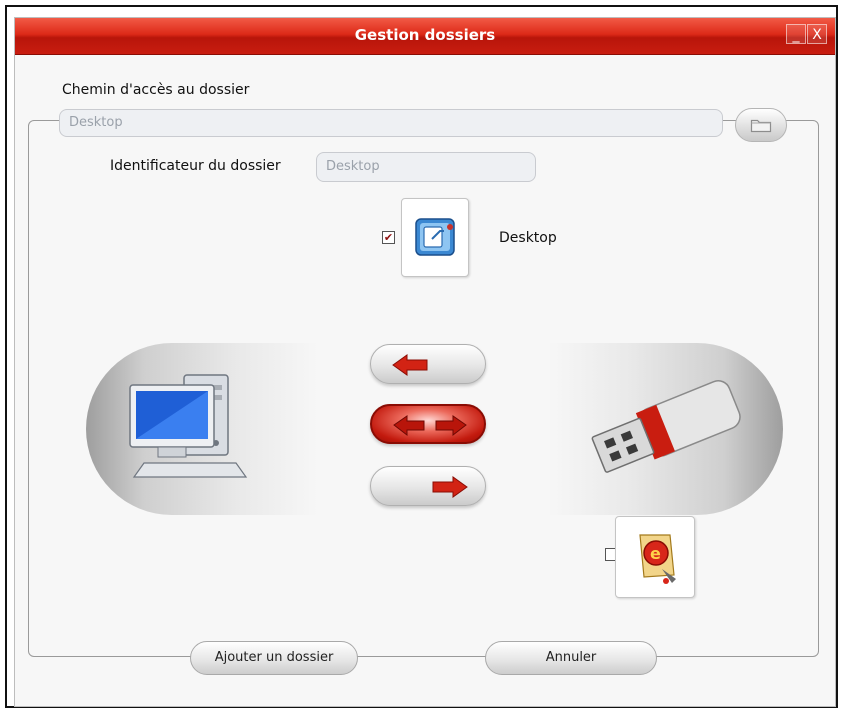  I want to click on usb-item-thumbnail: e, so click(655, 557).